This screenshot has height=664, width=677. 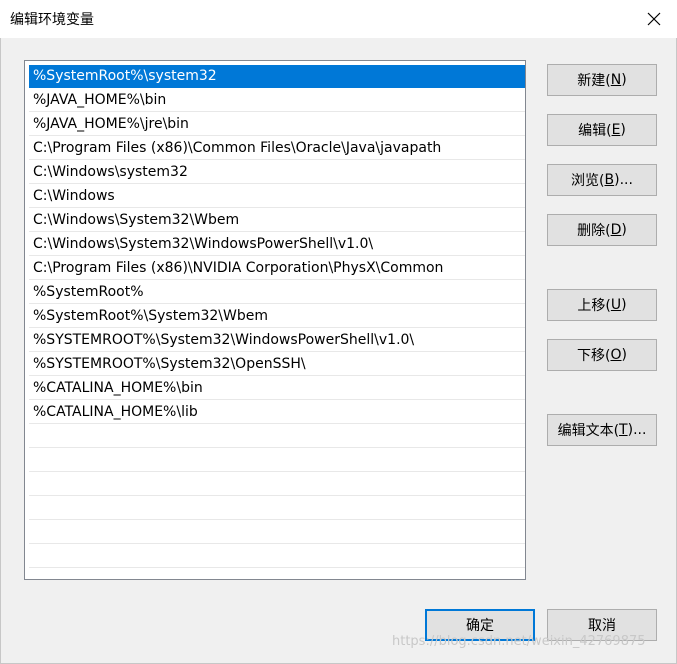 I want to click on path-list-item: C:\Windows\System32\Wbem, so click(x=277, y=220).